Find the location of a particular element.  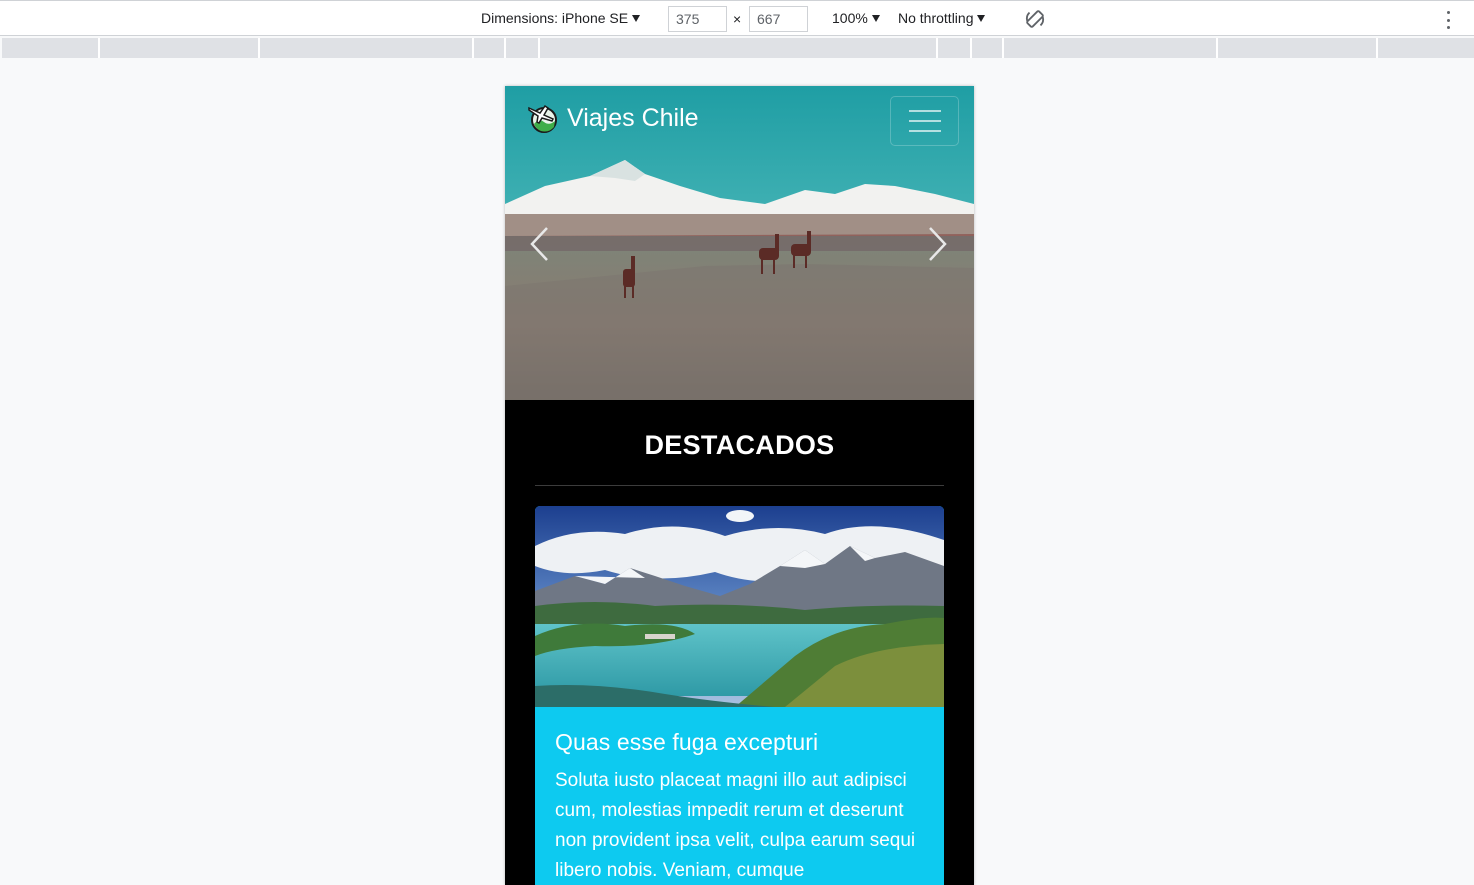

navbar-toggler-button is located at coordinates (924, 121).